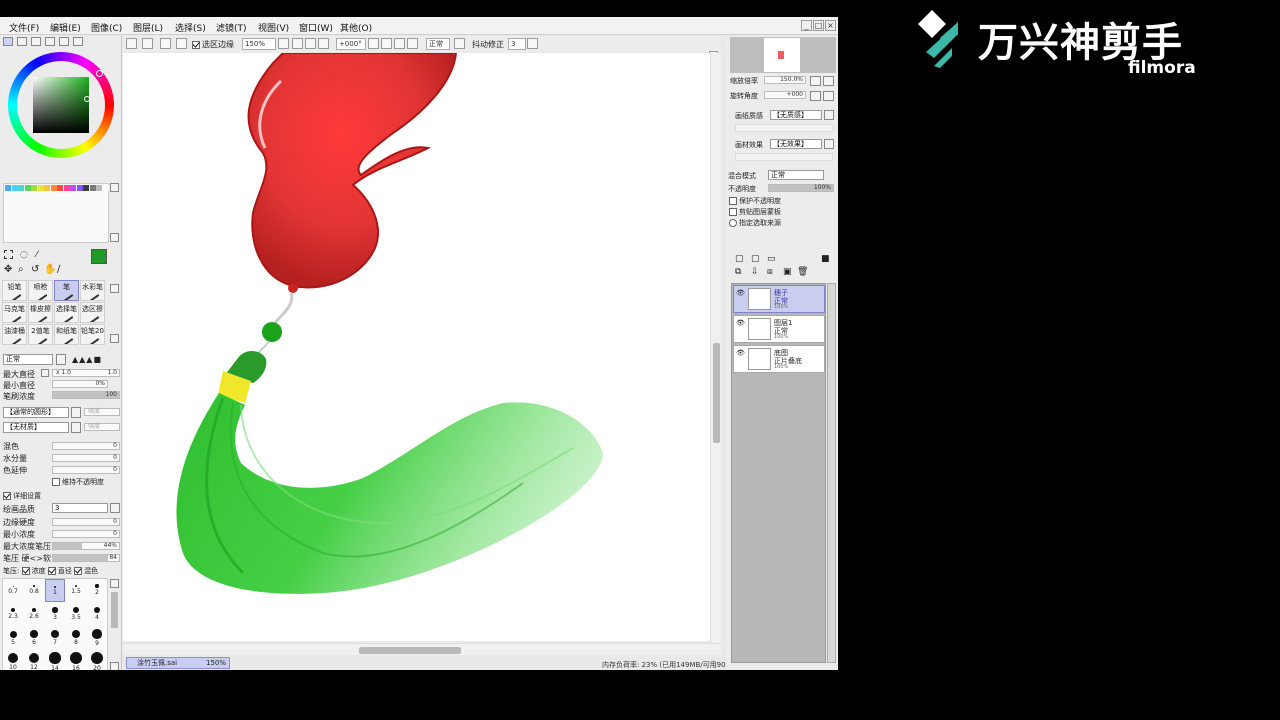 This screenshot has width=1280, height=720. What do you see at coordinates (165, 43) in the screenshot?
I see `invert-select-icon` at bounding box center [165, 43].